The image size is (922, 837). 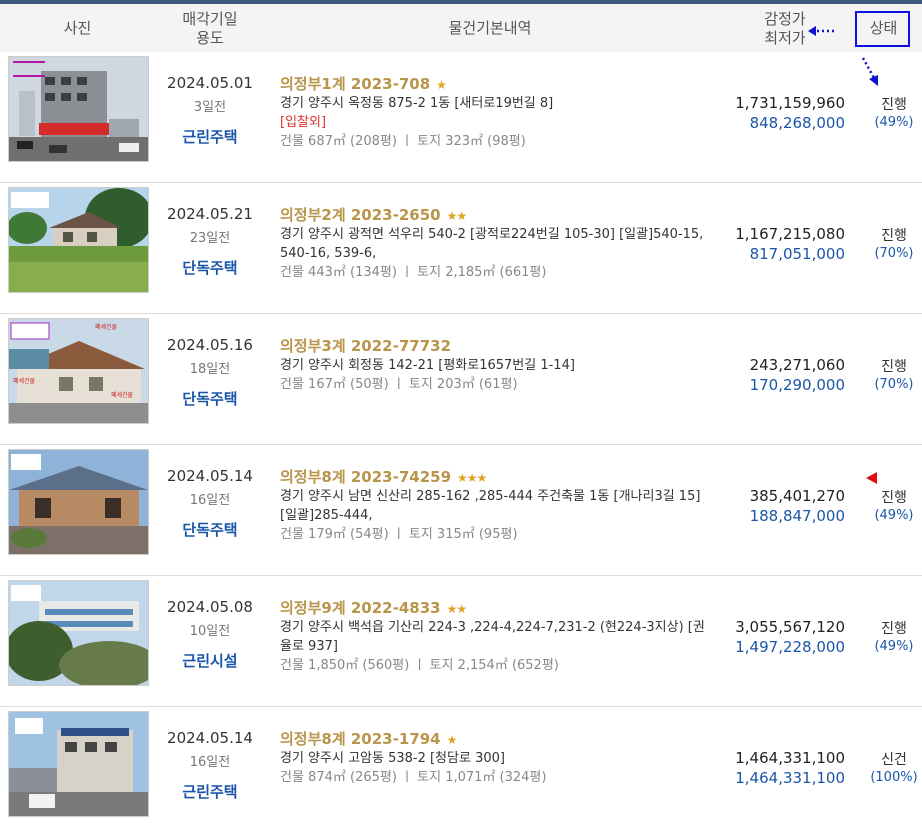 I want to click on status-text: 신건, so click(x=894, y=760).